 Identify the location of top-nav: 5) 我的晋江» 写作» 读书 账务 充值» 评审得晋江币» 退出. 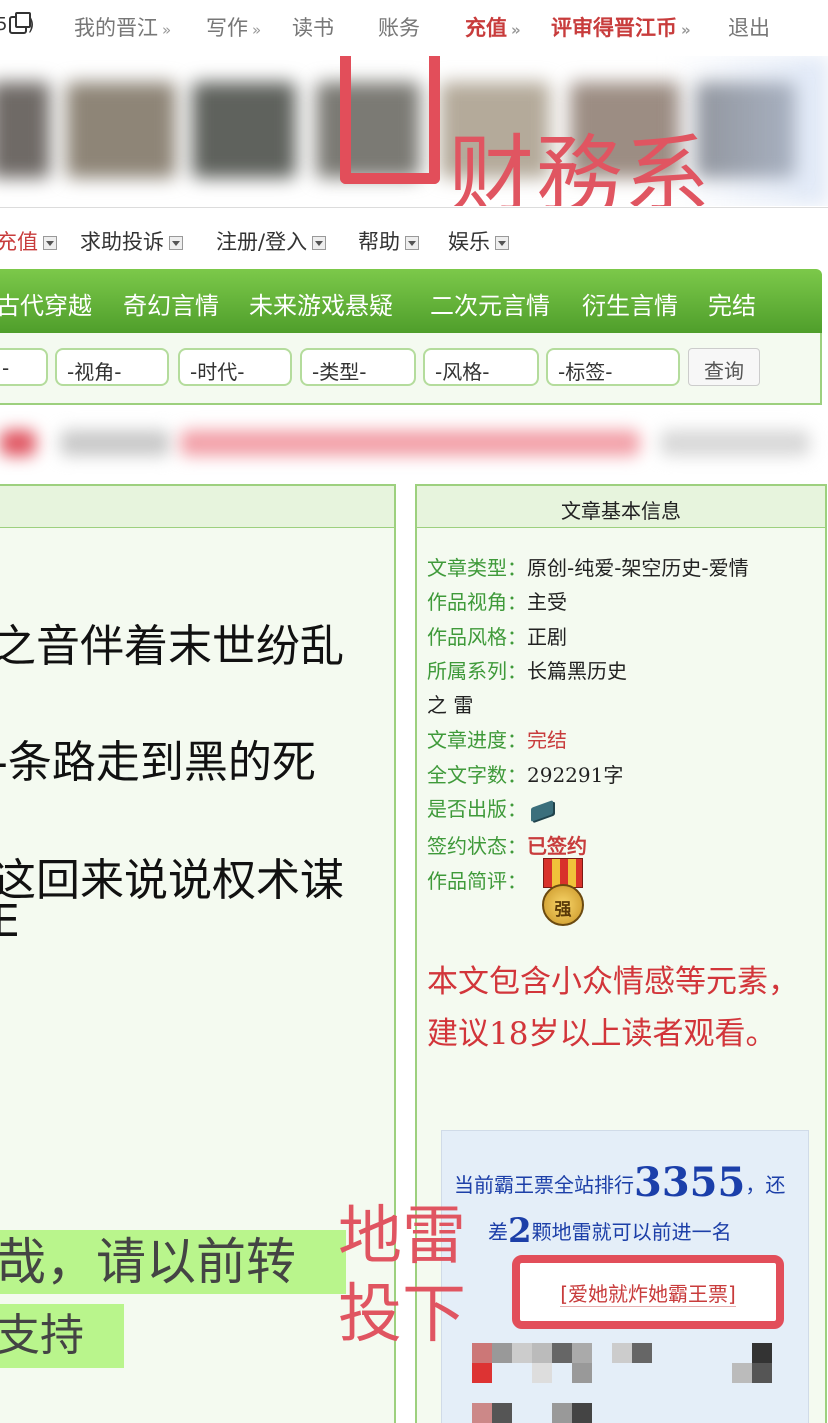
(414, 28).